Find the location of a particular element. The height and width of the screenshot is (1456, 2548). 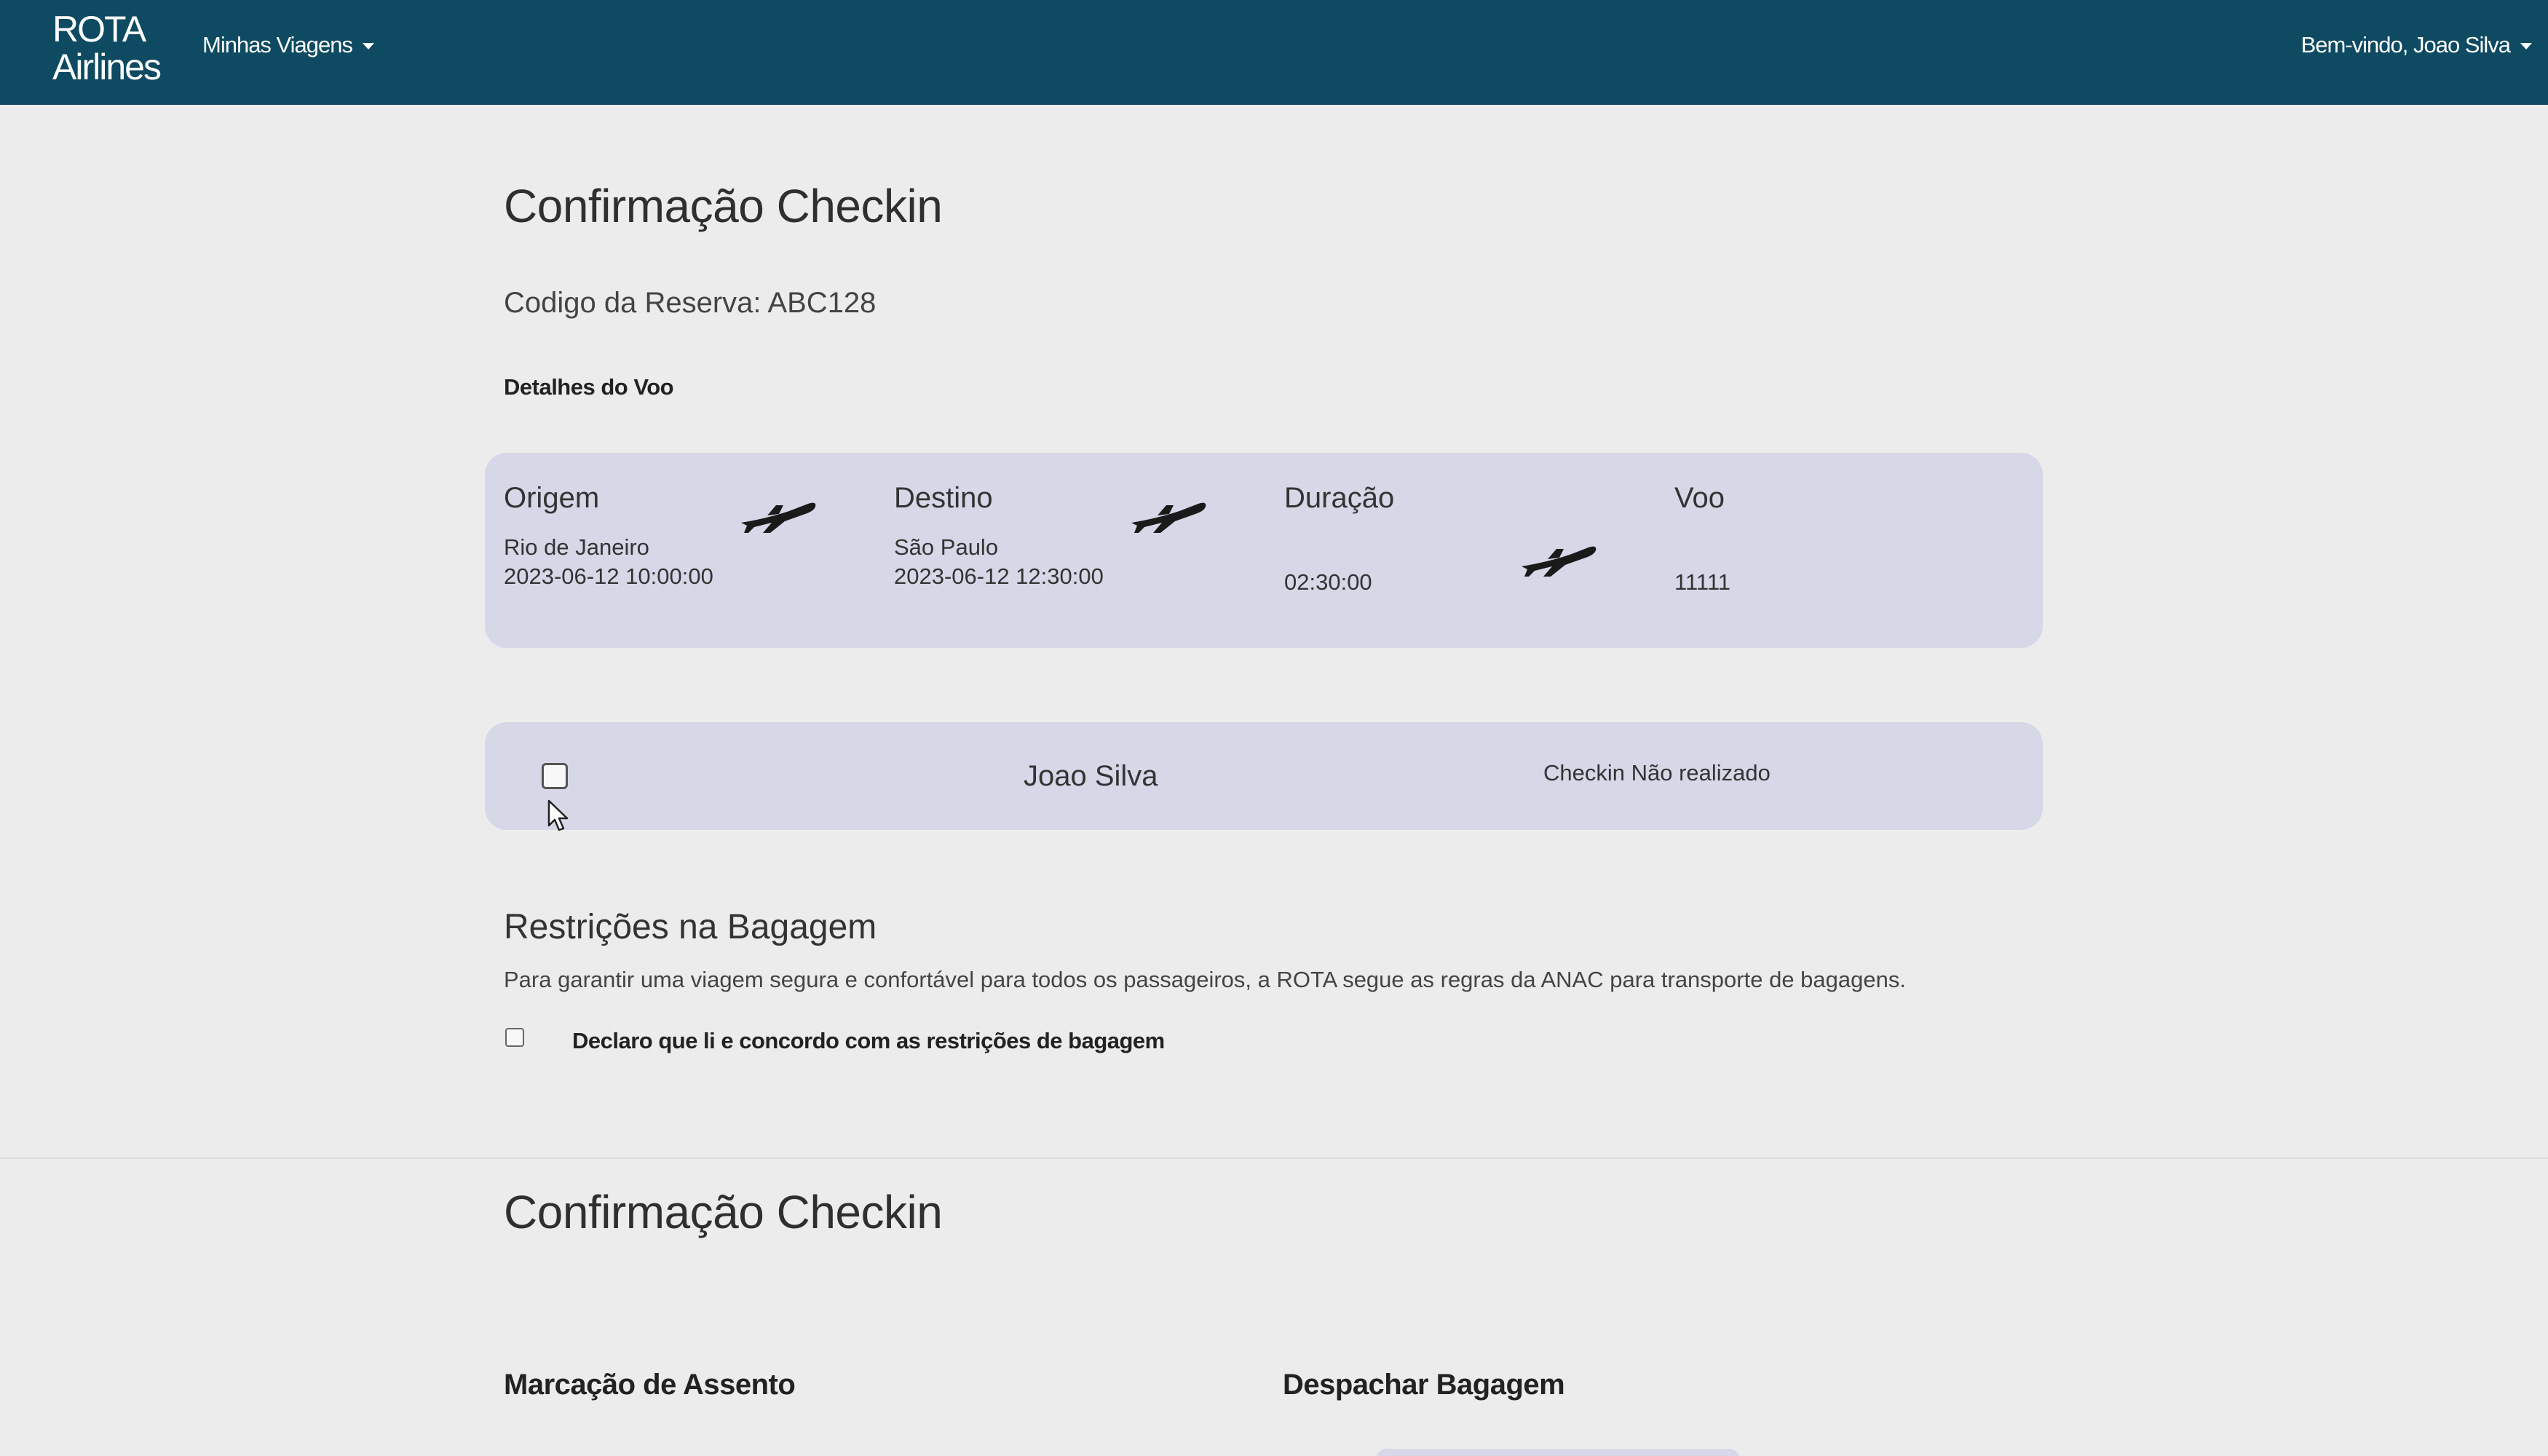

duration-value: 02:30:00 is located at coordinates (1328, 582).